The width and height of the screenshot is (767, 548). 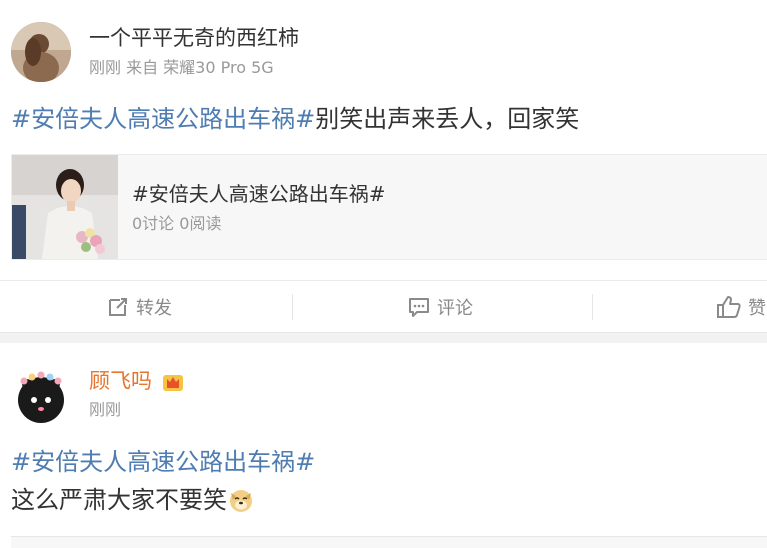 I want to click on post-text: #安倍夫人高速公路出车祸#别笑出声来丢人，回家笑, so click(x=295, y=119).